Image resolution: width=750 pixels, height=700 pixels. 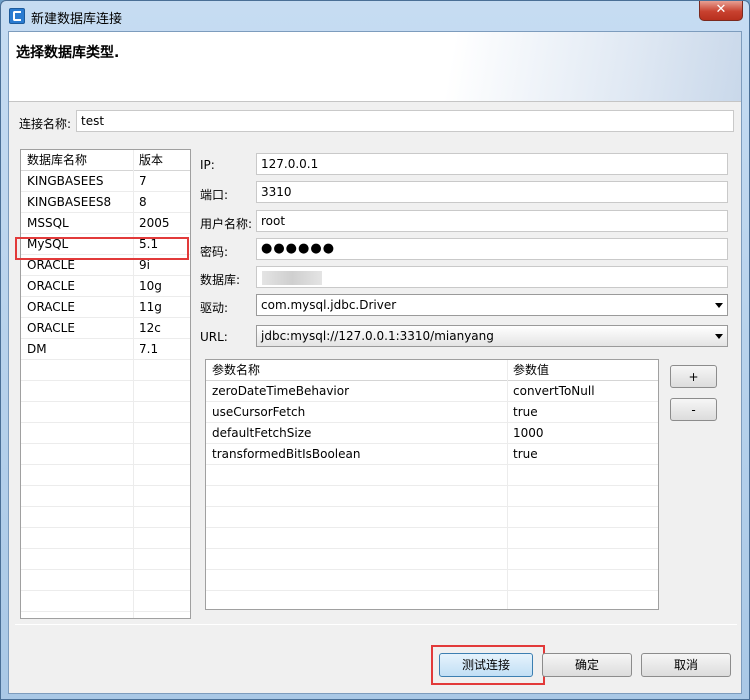 What do you see at coordinates (492, 164) in the screenshot?
I see `ip-input: 127.0.0.1` at bounding box center [492, 164].